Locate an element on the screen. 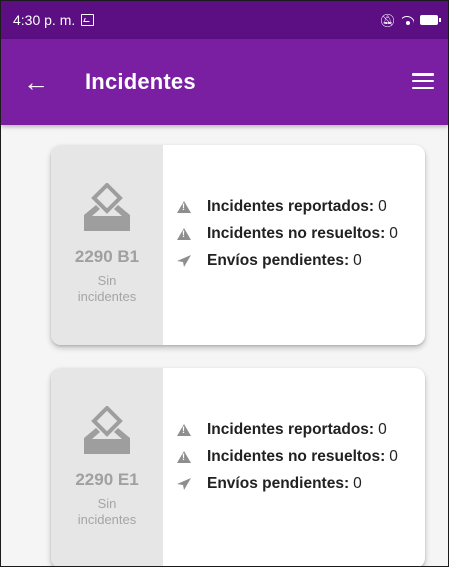  arrow-left-icon: ← is located at coordinates (43, 82).